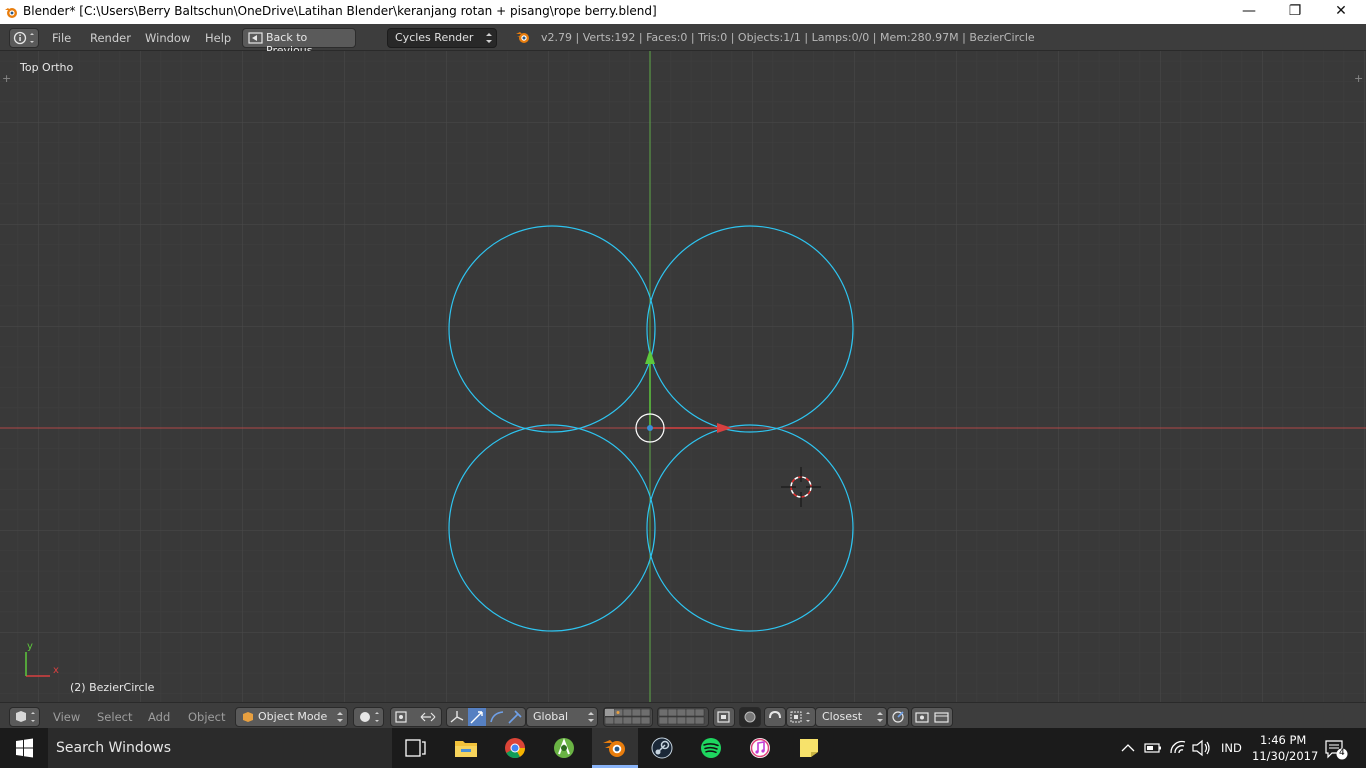  I want to click on blender-taskbar-icon, so click(615, 748).